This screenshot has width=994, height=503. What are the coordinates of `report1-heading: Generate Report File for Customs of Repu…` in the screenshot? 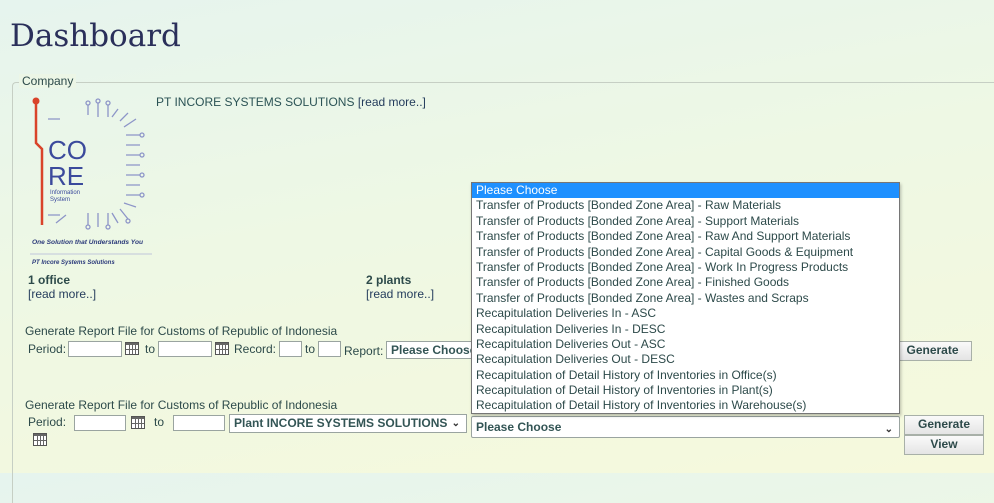 It's located at (181, 331).